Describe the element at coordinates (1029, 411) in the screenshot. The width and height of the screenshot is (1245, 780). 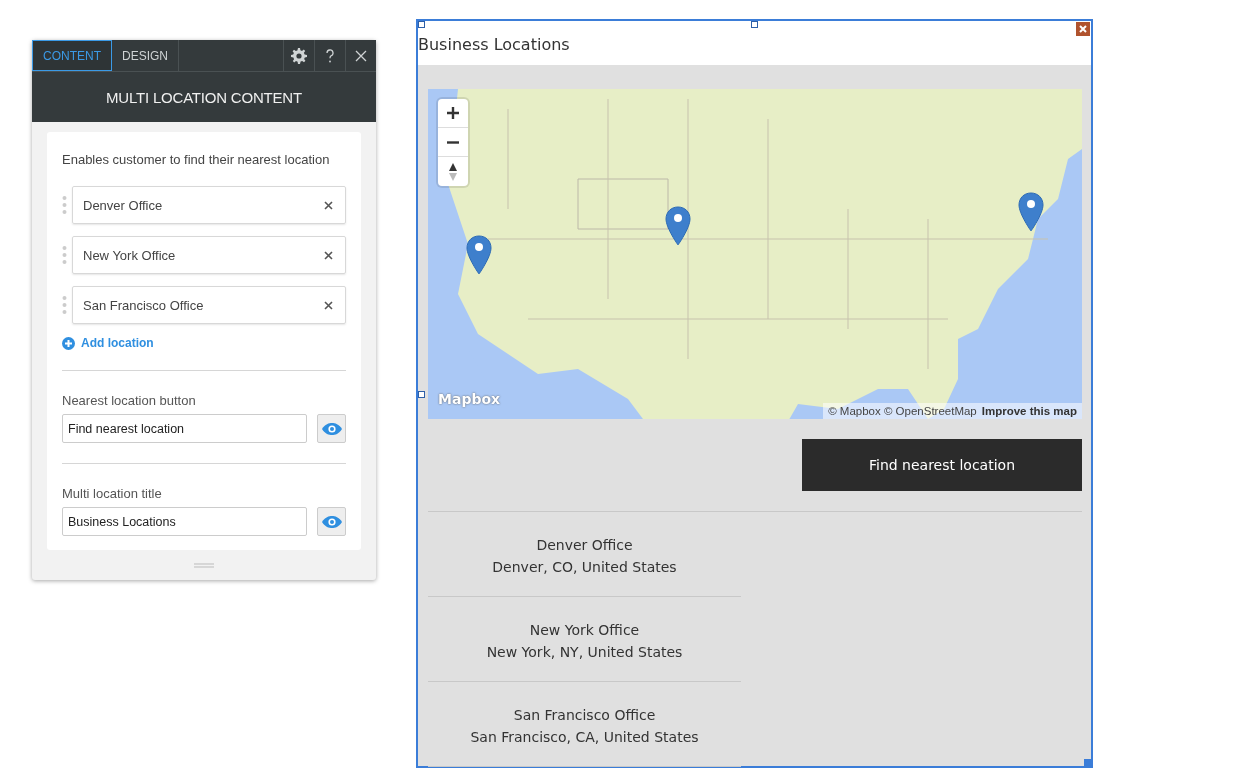
I see `improve-map-link: Improve this map` at that location.